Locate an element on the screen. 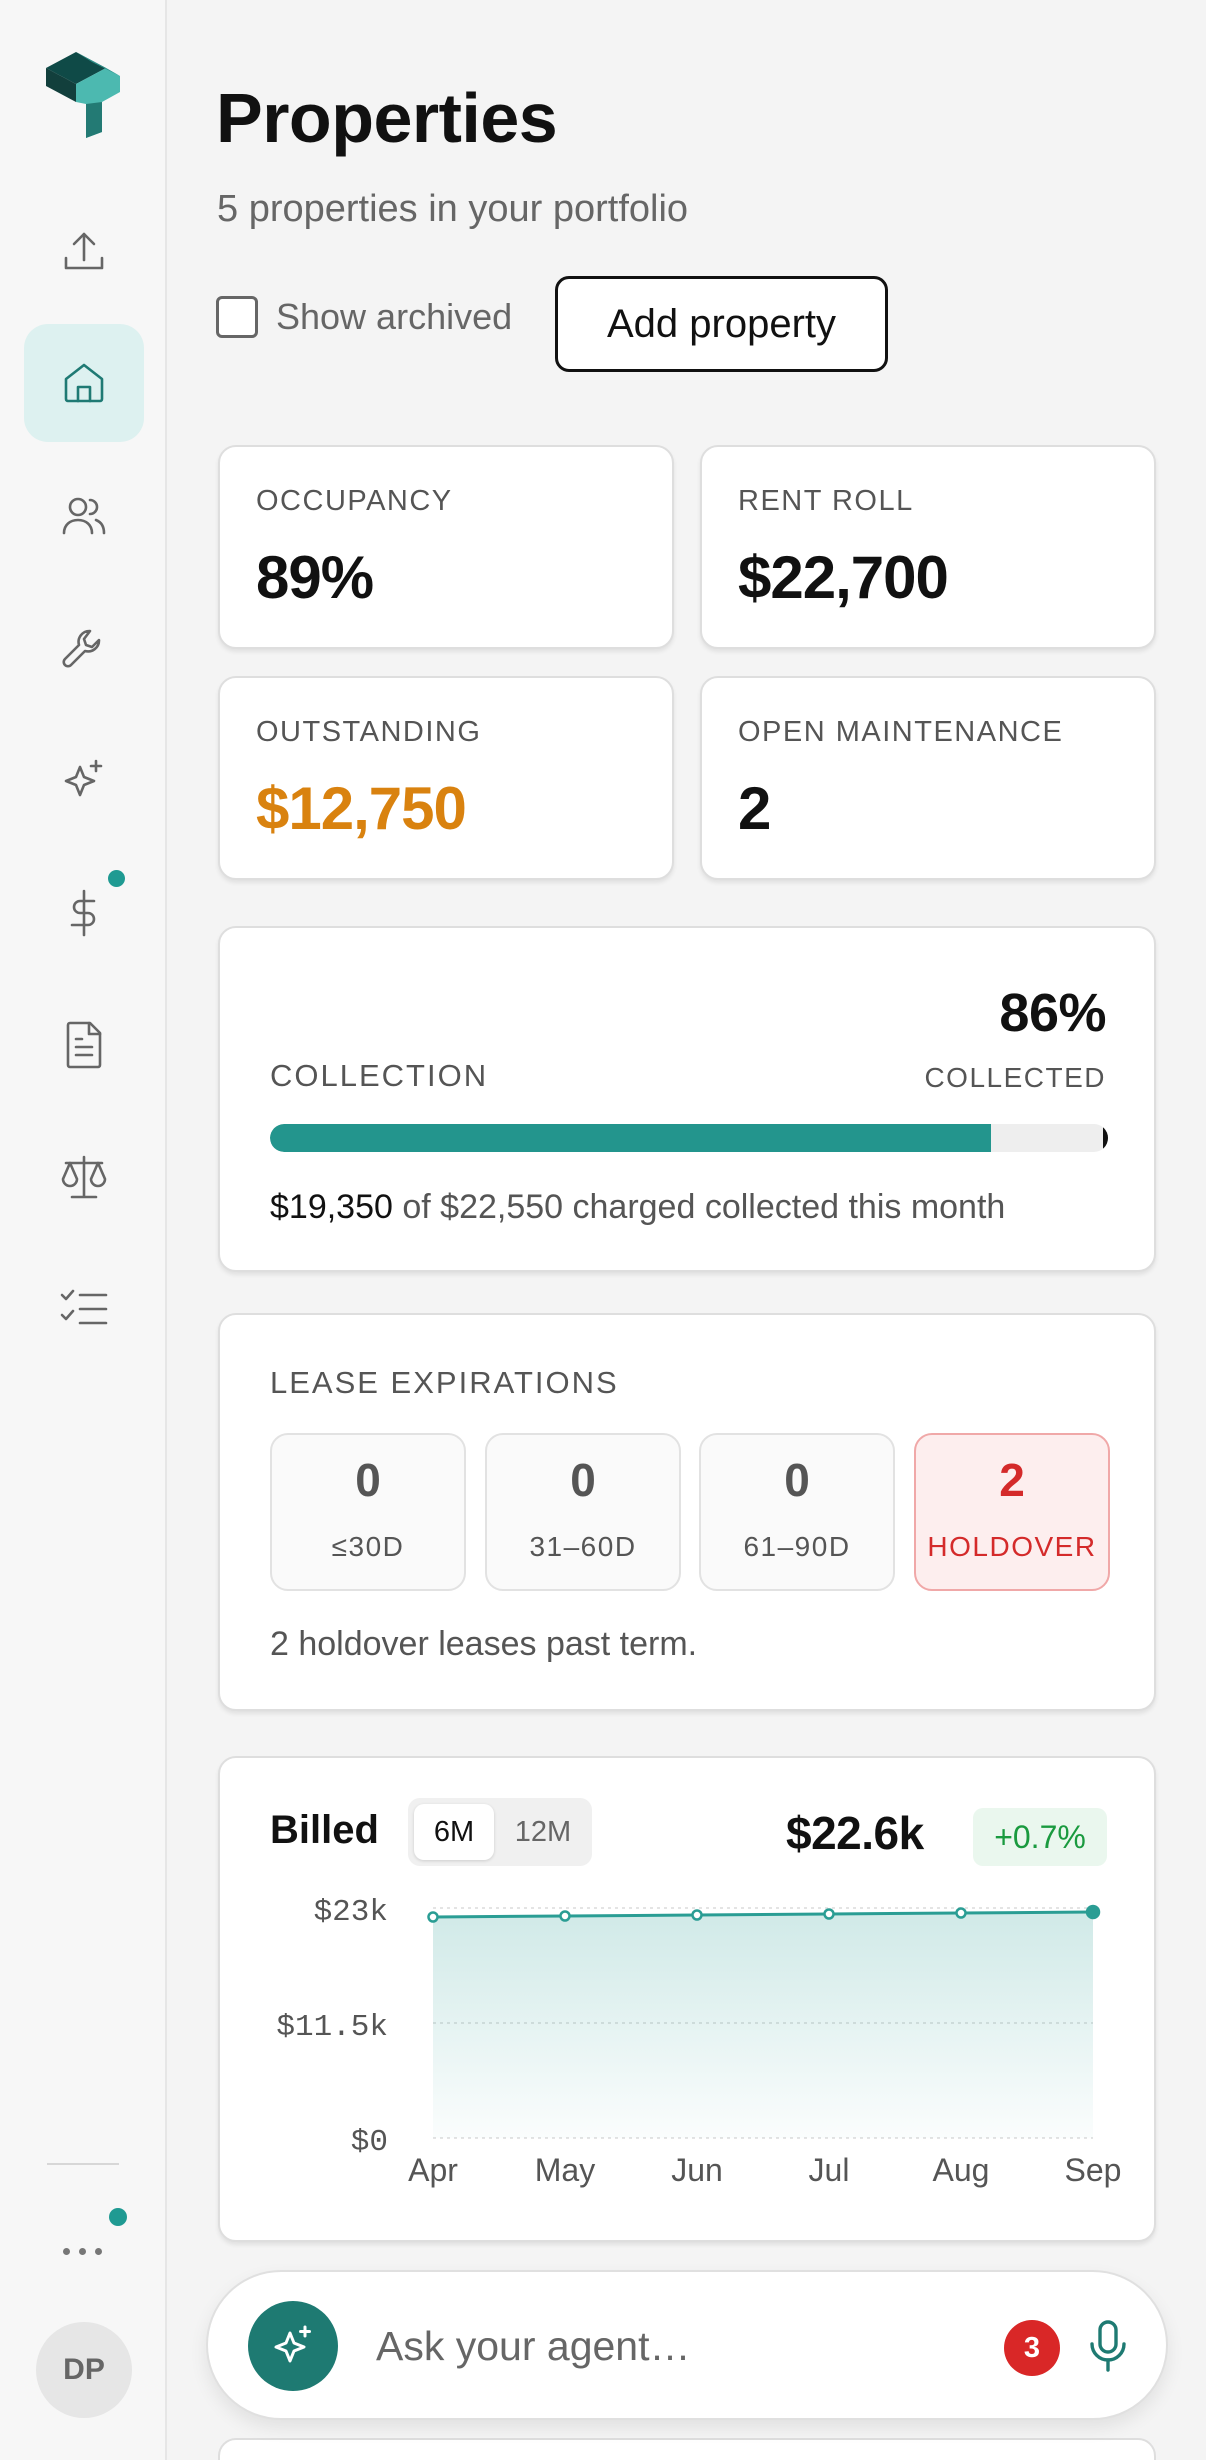 This screenshot has height=2460, width=1206. sidebar-item-upload is located at coordinates (84, 252).